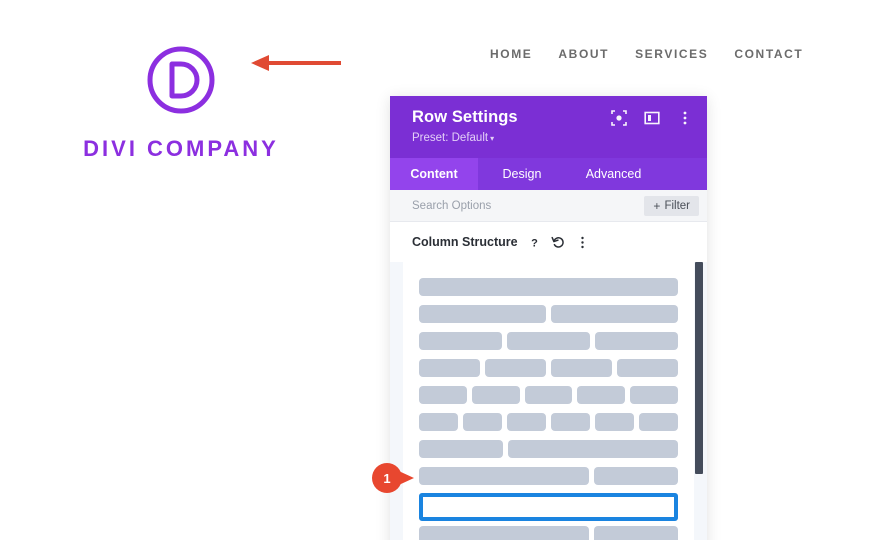 This screenshot has width=880, height=540. Describe the element at coordinates (511, 54) in the screenshot. I see `nav-item-home: HOME` at that location.